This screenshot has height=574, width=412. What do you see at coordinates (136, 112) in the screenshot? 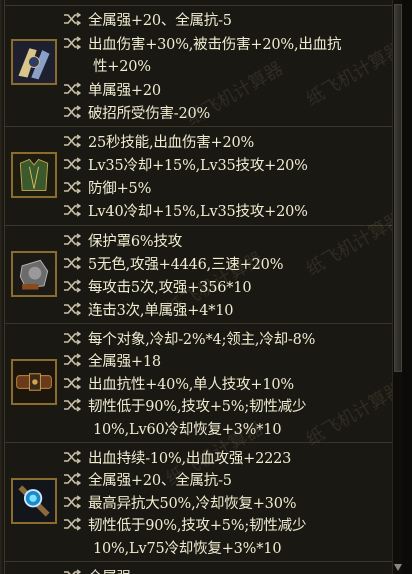
I see `effect-line: 破招所受伤害-20%` at bounding box center [136, 112].